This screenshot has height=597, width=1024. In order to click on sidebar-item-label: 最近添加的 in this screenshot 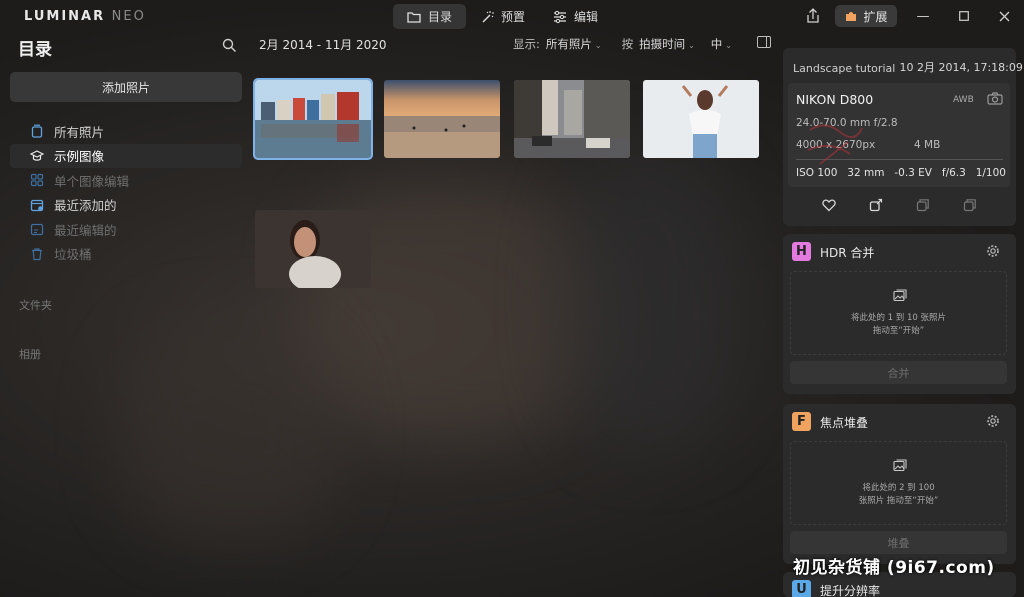, I will do `click(85, 206)`.